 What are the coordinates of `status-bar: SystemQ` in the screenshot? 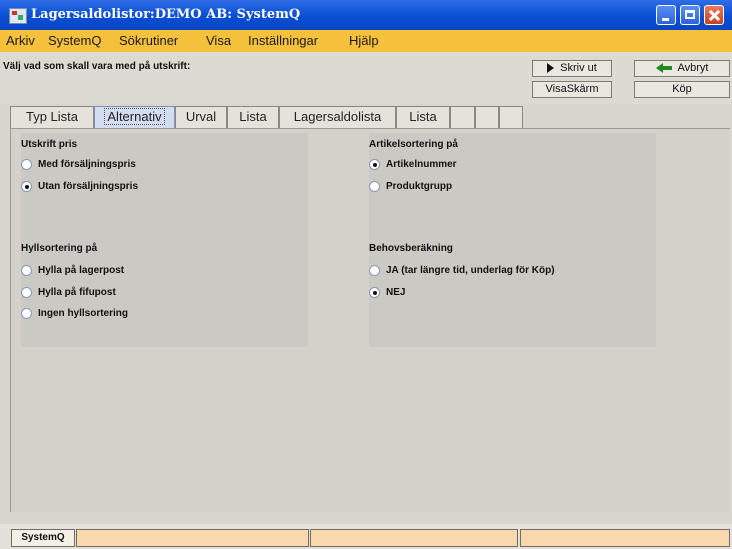 It's located at (366, 536).